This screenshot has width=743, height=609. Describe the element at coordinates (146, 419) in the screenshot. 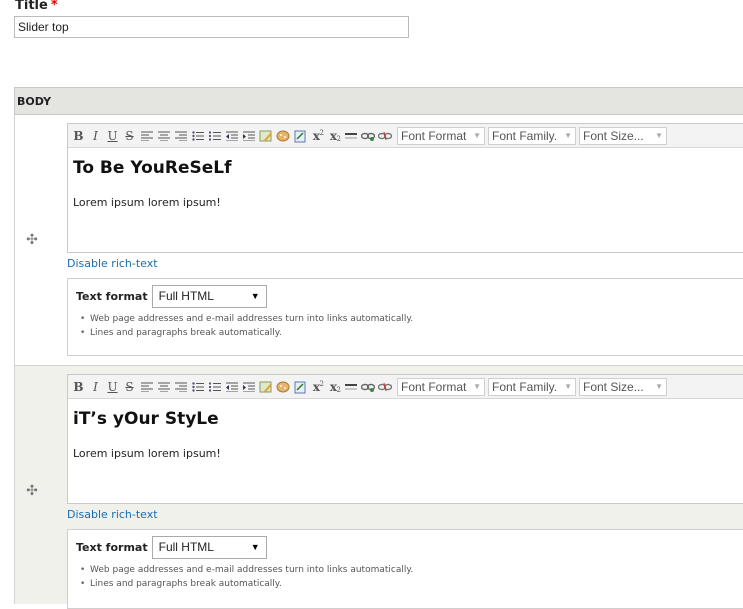

I see `content-heading: iT’s yOur StyLe` at that location.